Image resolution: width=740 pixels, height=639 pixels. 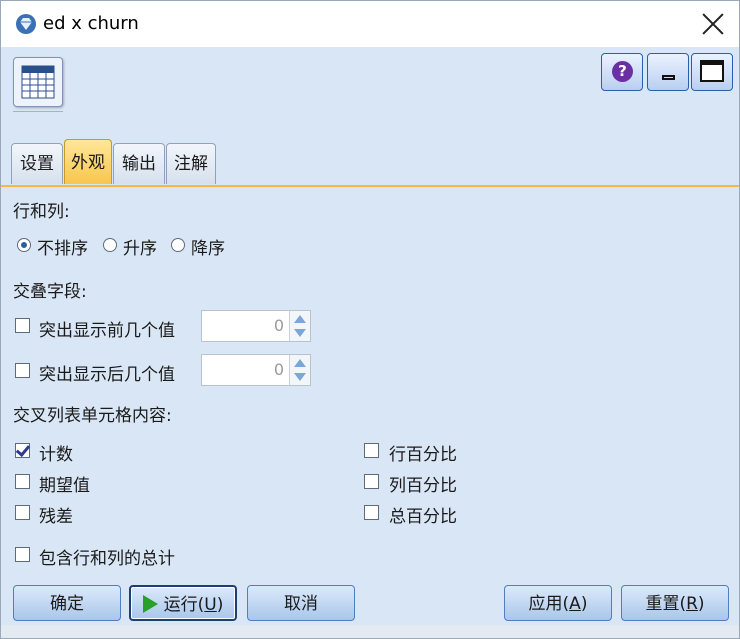 I want to click on residual-checkbox, so click(x=22, y=512).